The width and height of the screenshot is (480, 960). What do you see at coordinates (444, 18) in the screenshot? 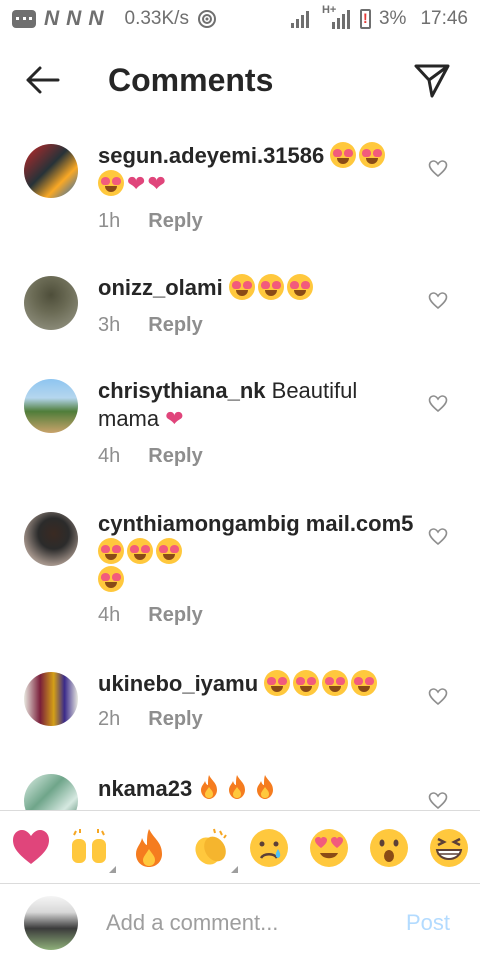
I see `clock: 17:46` at bounding box center [444, 18].